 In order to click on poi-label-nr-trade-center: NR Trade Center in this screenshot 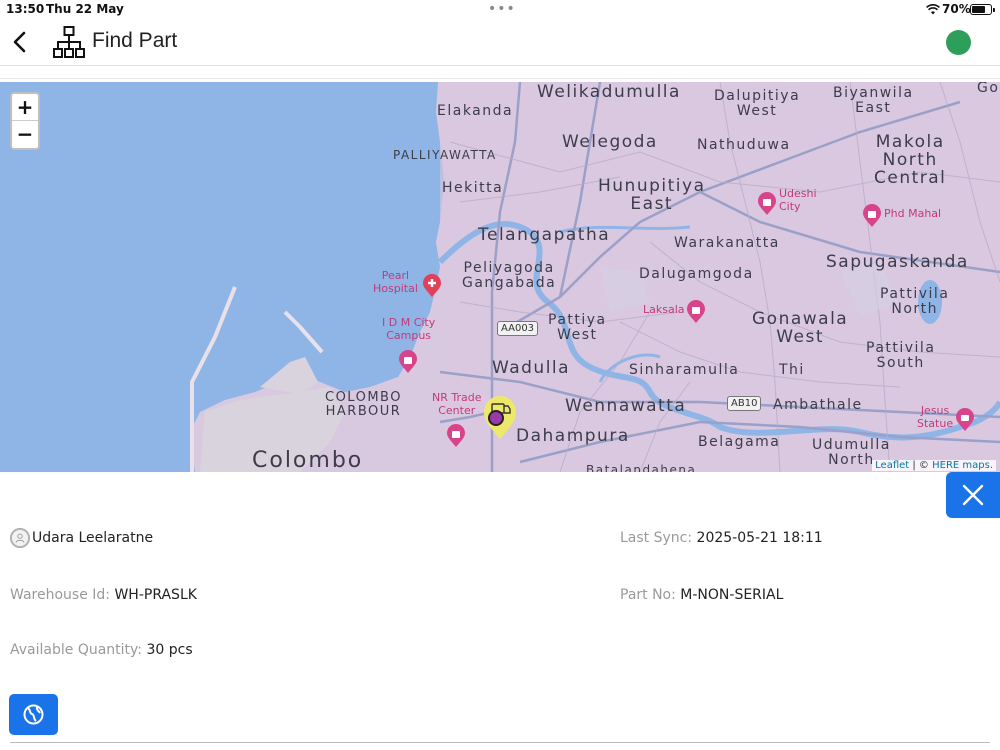, I will do `click(457, 404)`.